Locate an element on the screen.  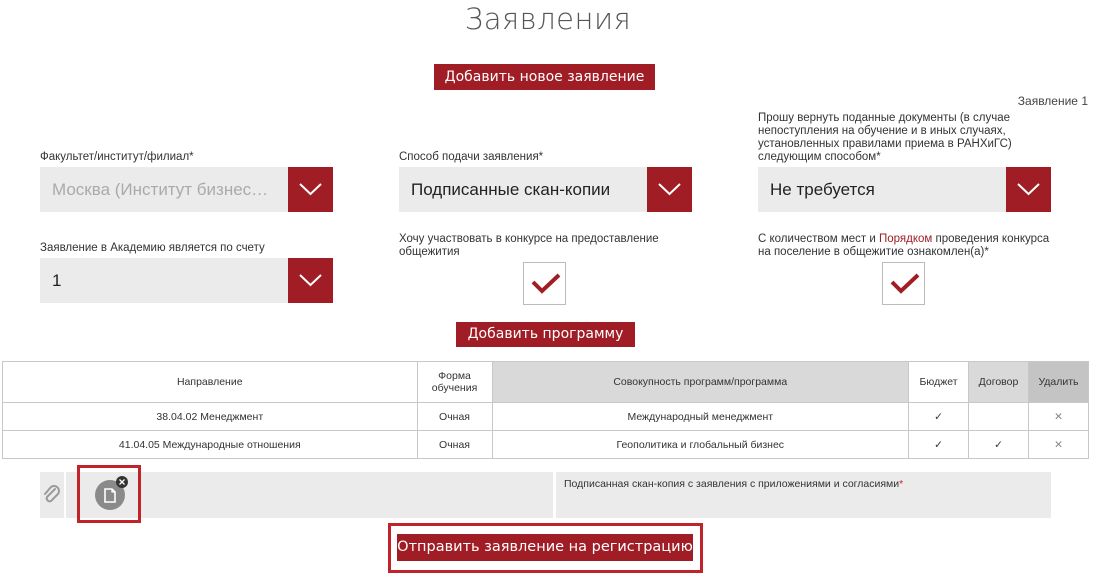
submission-method-select: Подписанные скан-копии is located at coordinates (545, 189).